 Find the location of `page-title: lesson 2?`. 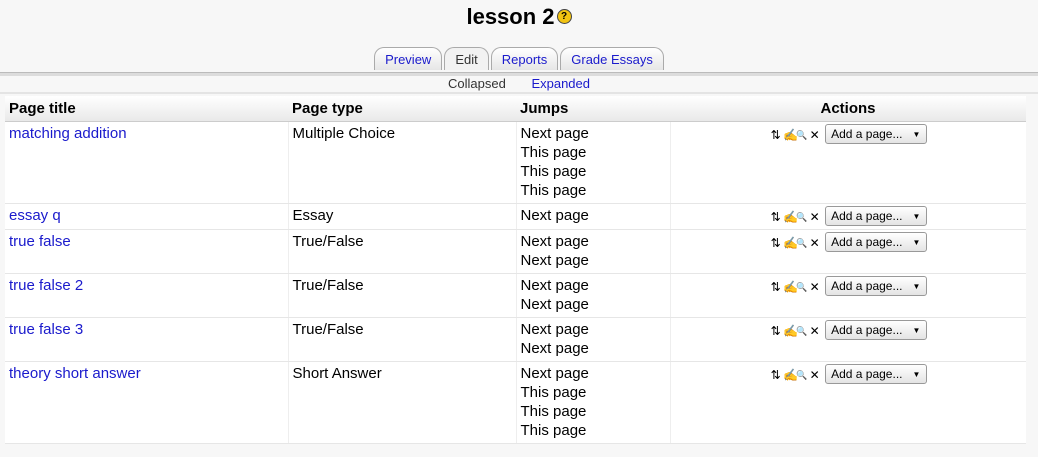

page-title: lesson 2? is located at coordinates (519, 17).